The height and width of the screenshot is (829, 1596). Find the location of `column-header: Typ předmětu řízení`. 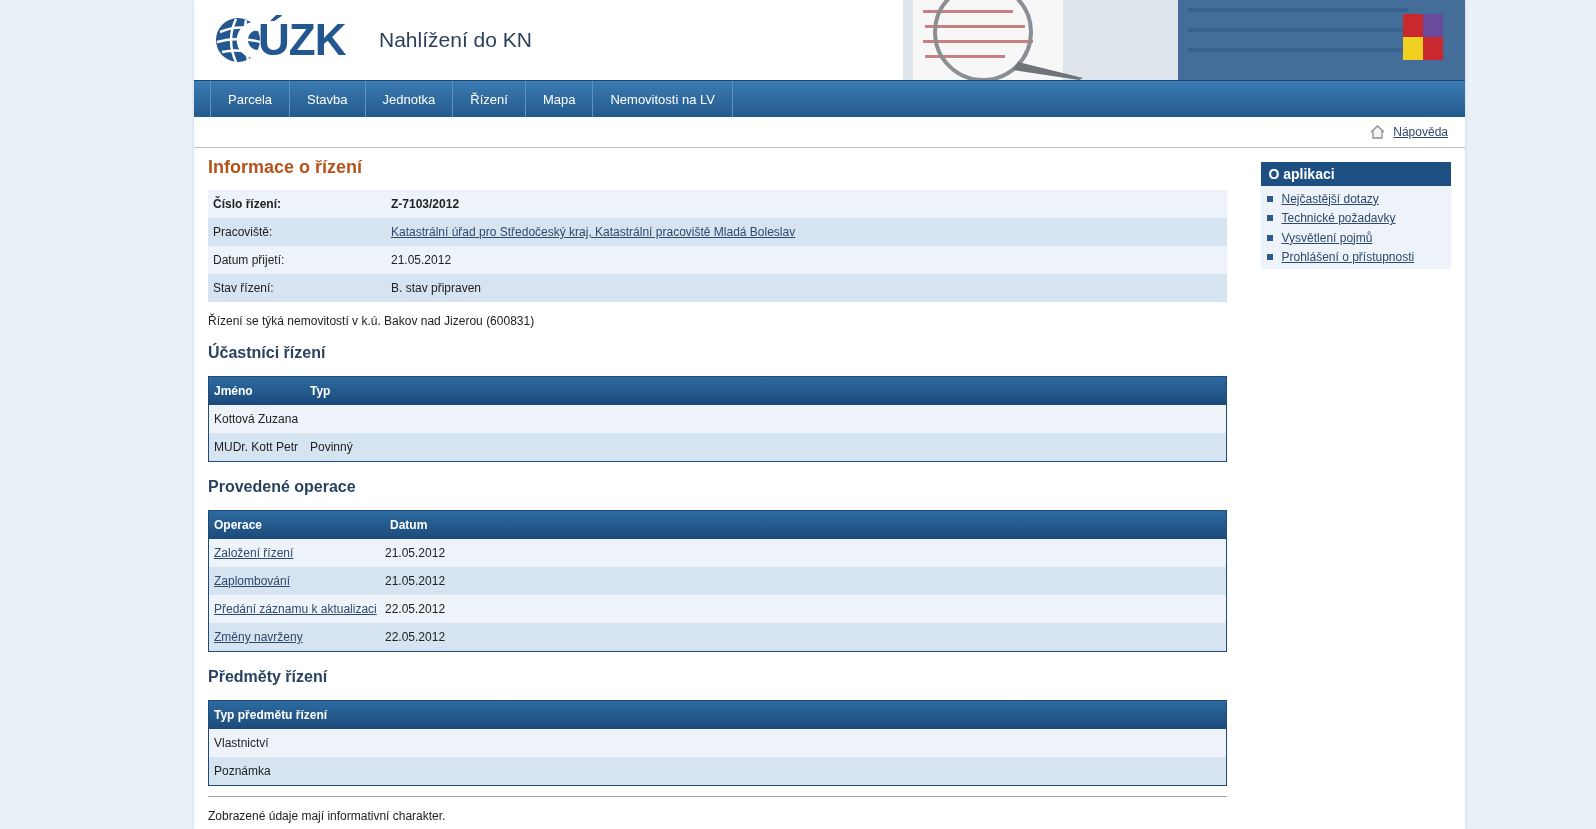

column-header: Typ předmětu řízení is located at coordinates (271, 715).